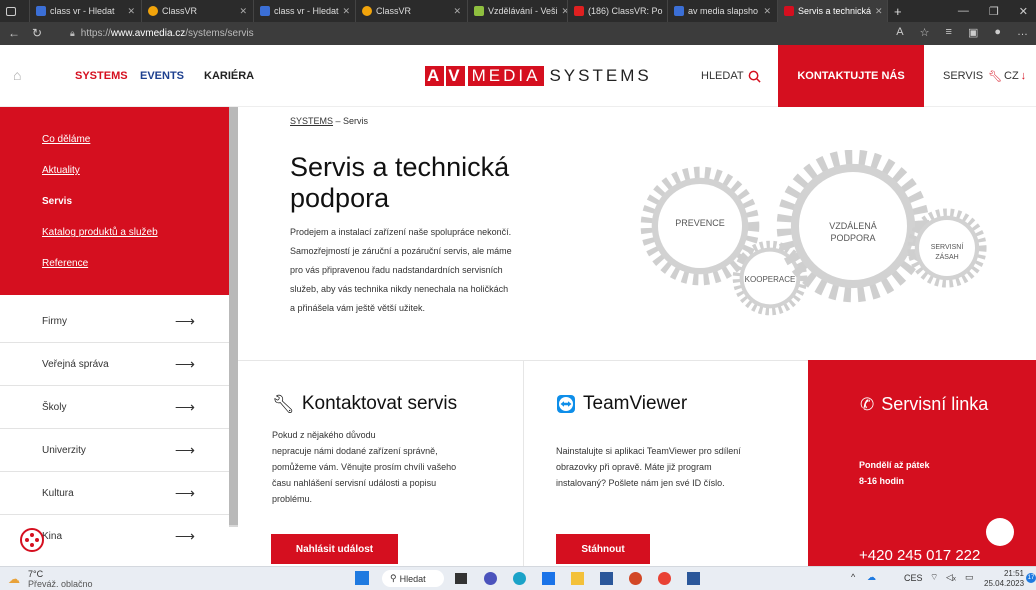 The height and width of the screenshot is (590, 1036). What do you see at coordinates (853, 226) in the screenshot?
I see `gear-label: VZDÁLENÁ` at bounding box center [853, 226].